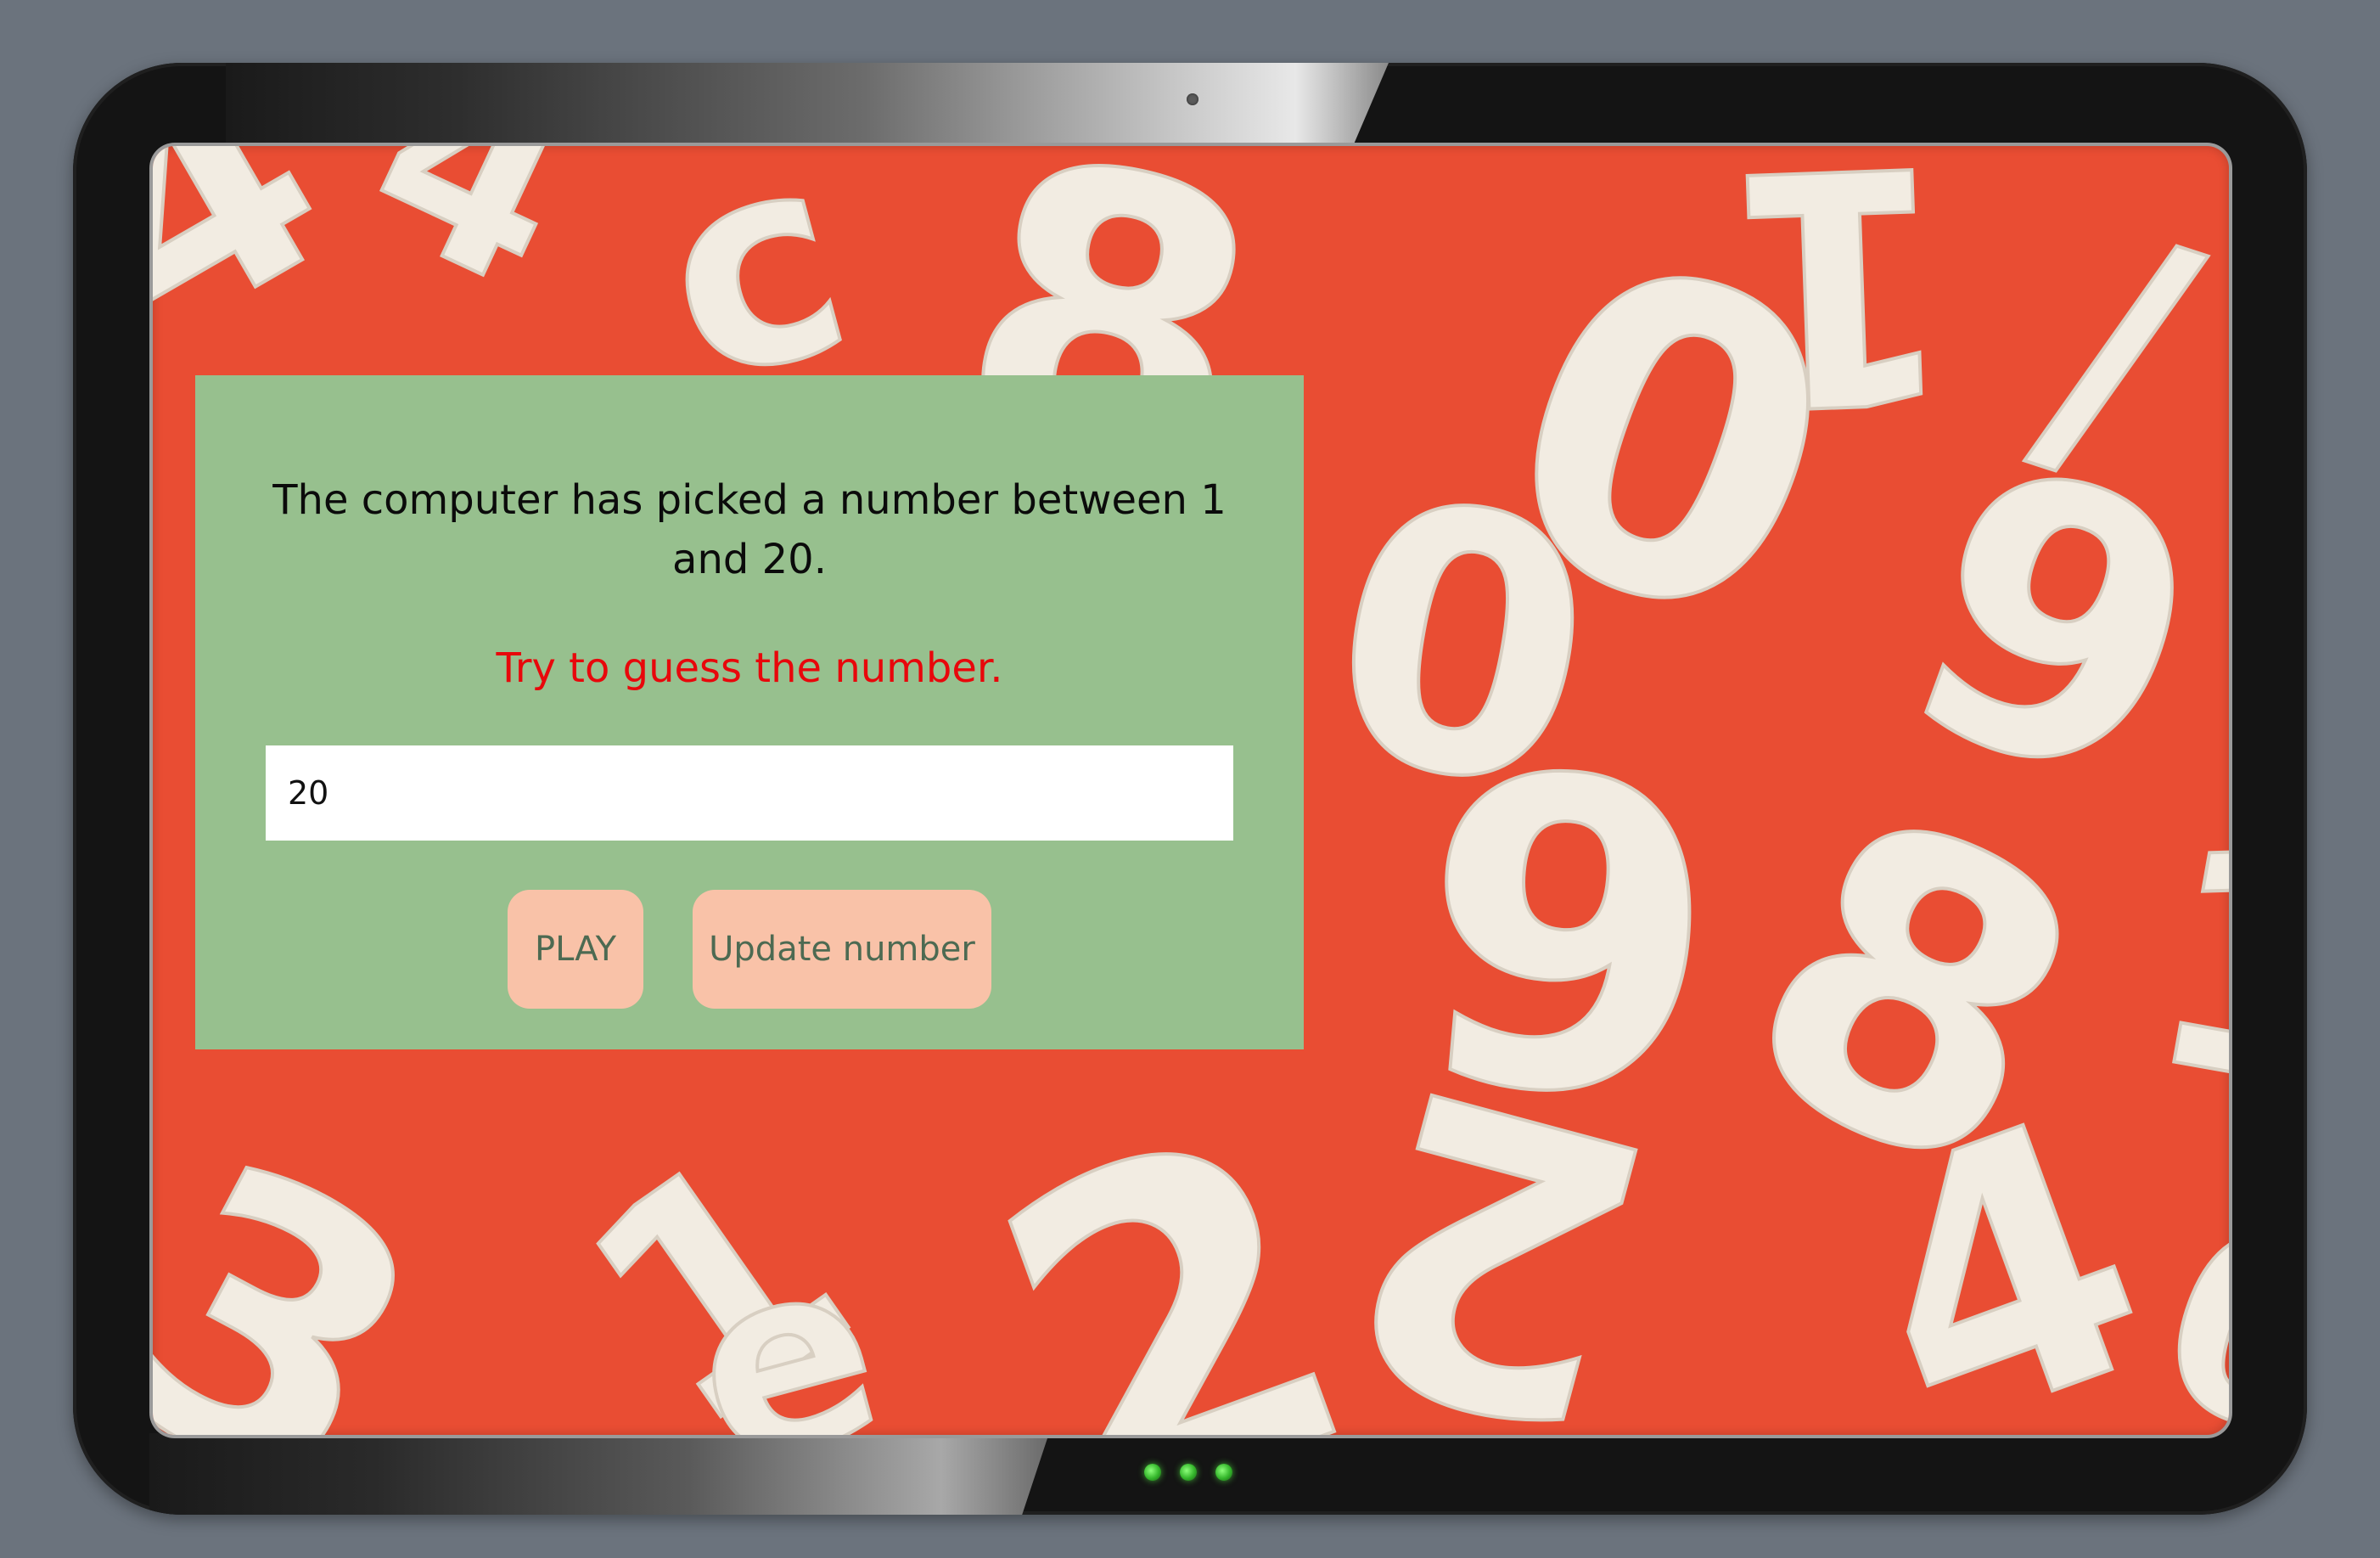 The width and height of the screenshot is (2380, 1558). I want to click on svg-text: 2, so click(1496, 1215).